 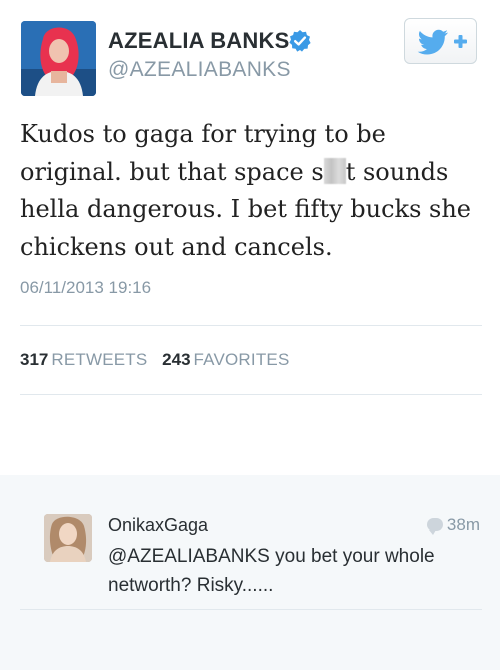 I want to click on tweet-timestamp: 06/11/2013 19:16, so click(x=85, y=288).